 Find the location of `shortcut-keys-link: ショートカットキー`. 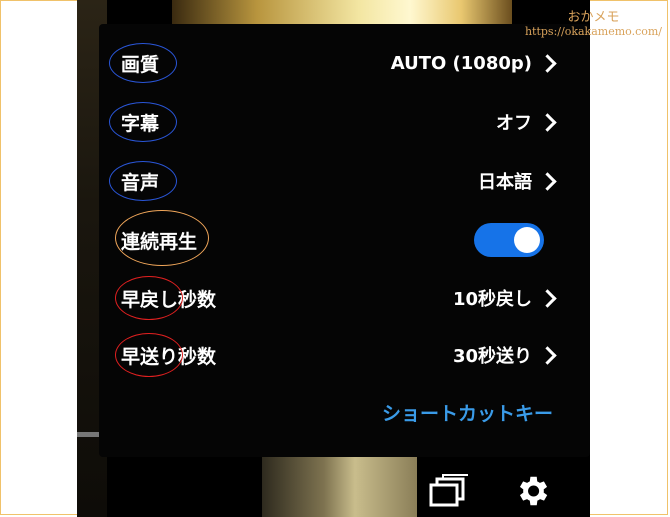

shortcut-keys-link: ショートカットキー is located at coordinates (467, 412).